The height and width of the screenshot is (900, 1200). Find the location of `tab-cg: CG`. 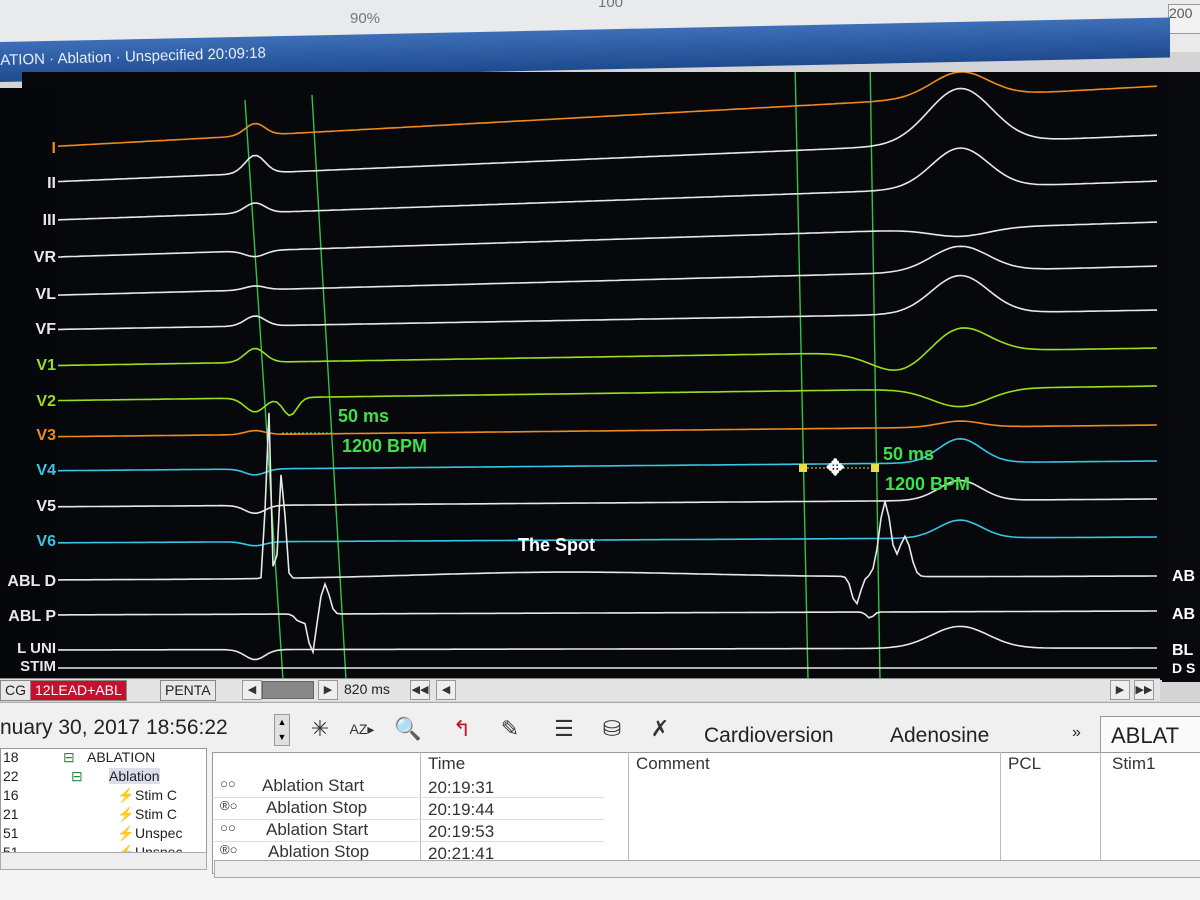

tab-cg: CG is located at coordinates (15, 690).